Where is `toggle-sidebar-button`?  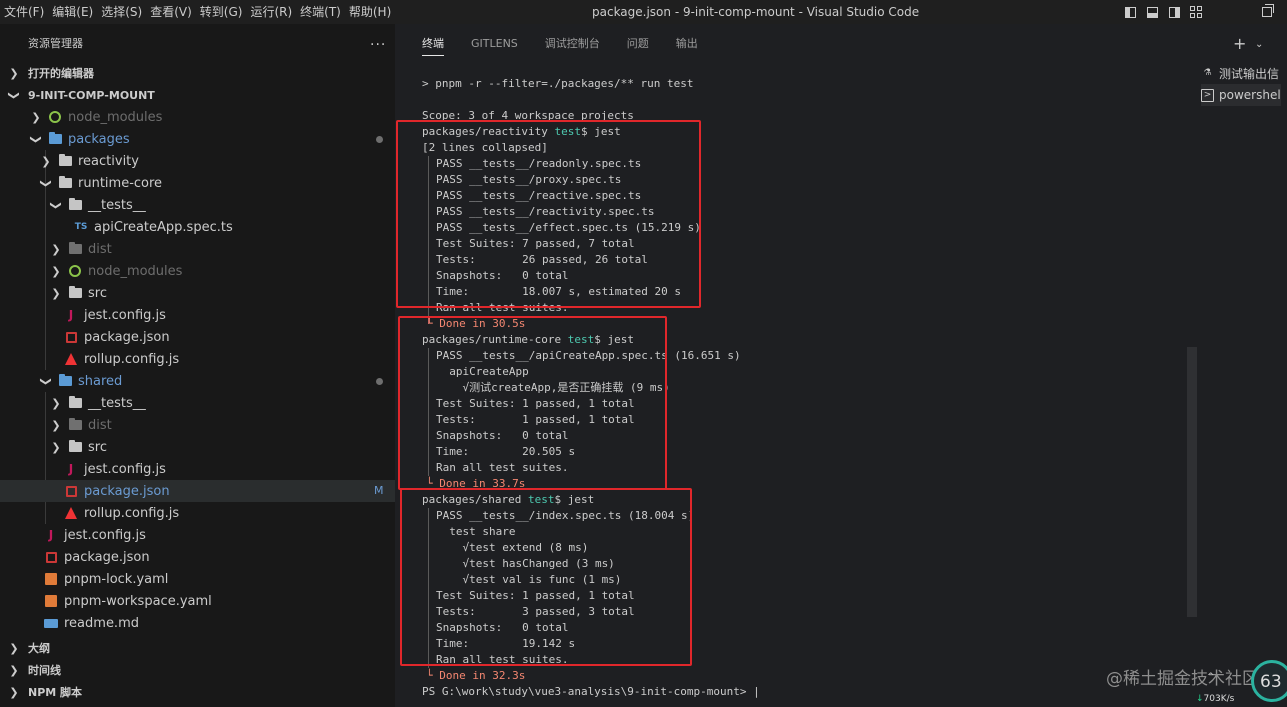 toggle-sidebar-button is located at coordinates (1130, 12).